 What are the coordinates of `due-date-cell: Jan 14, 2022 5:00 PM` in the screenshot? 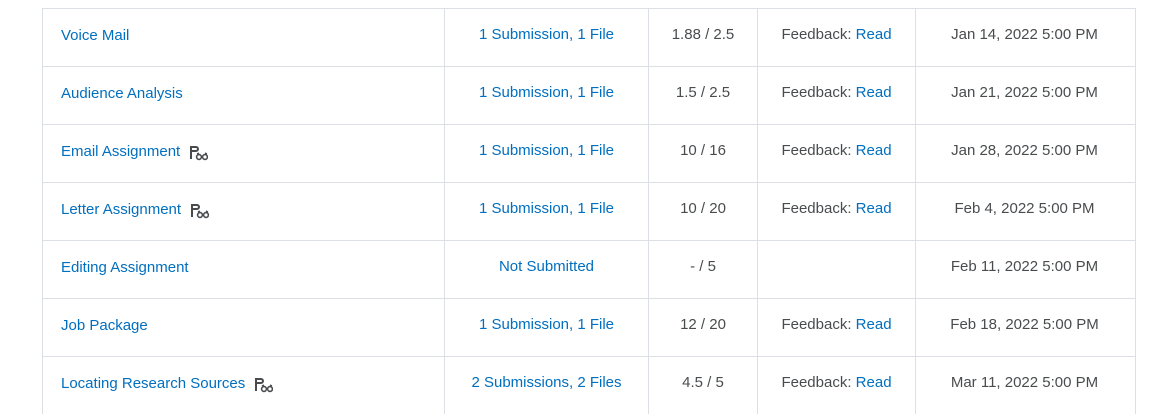 It's located at (1024, 37).